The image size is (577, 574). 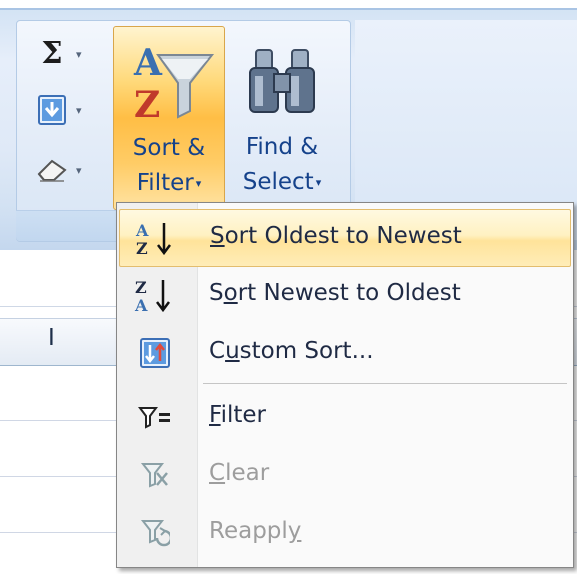 I want to click on autosum-button: Σ ▾, so click(x=69, y=54).